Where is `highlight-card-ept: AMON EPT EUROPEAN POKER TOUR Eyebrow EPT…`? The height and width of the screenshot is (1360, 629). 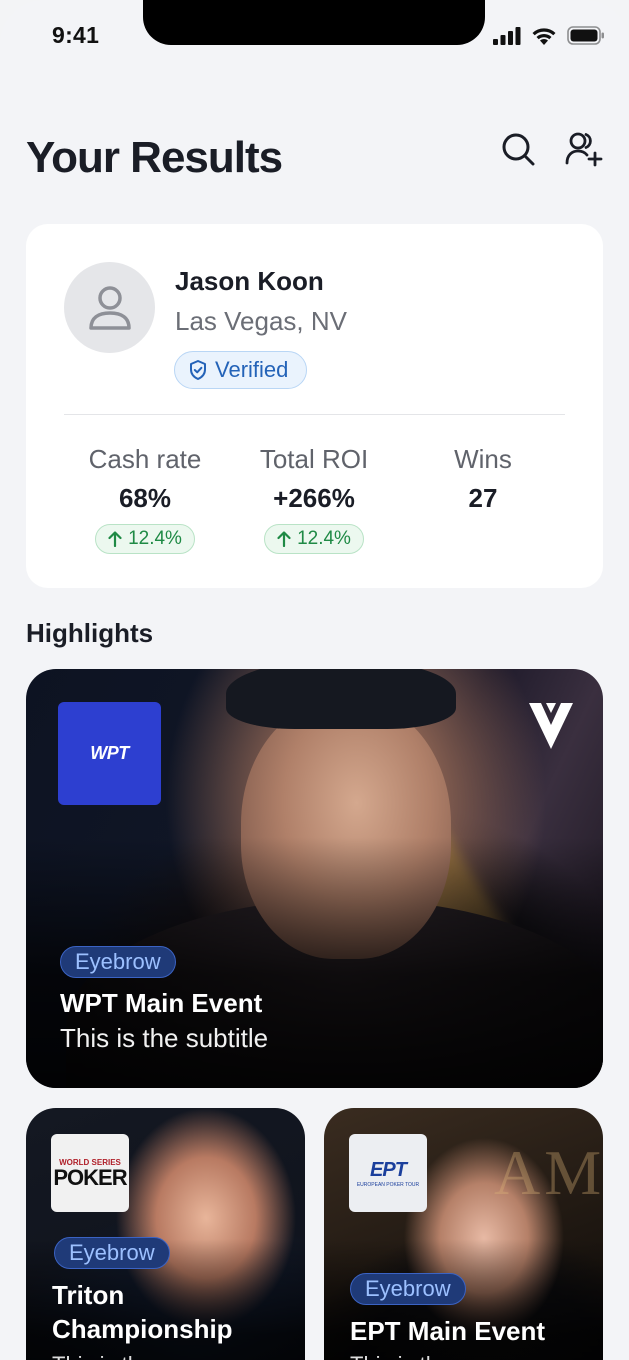
highlight-card-ept: AMON EPT EUROPEAN POKER TOUR Eyebrow EPT… is located at coordinates (463, 1234).